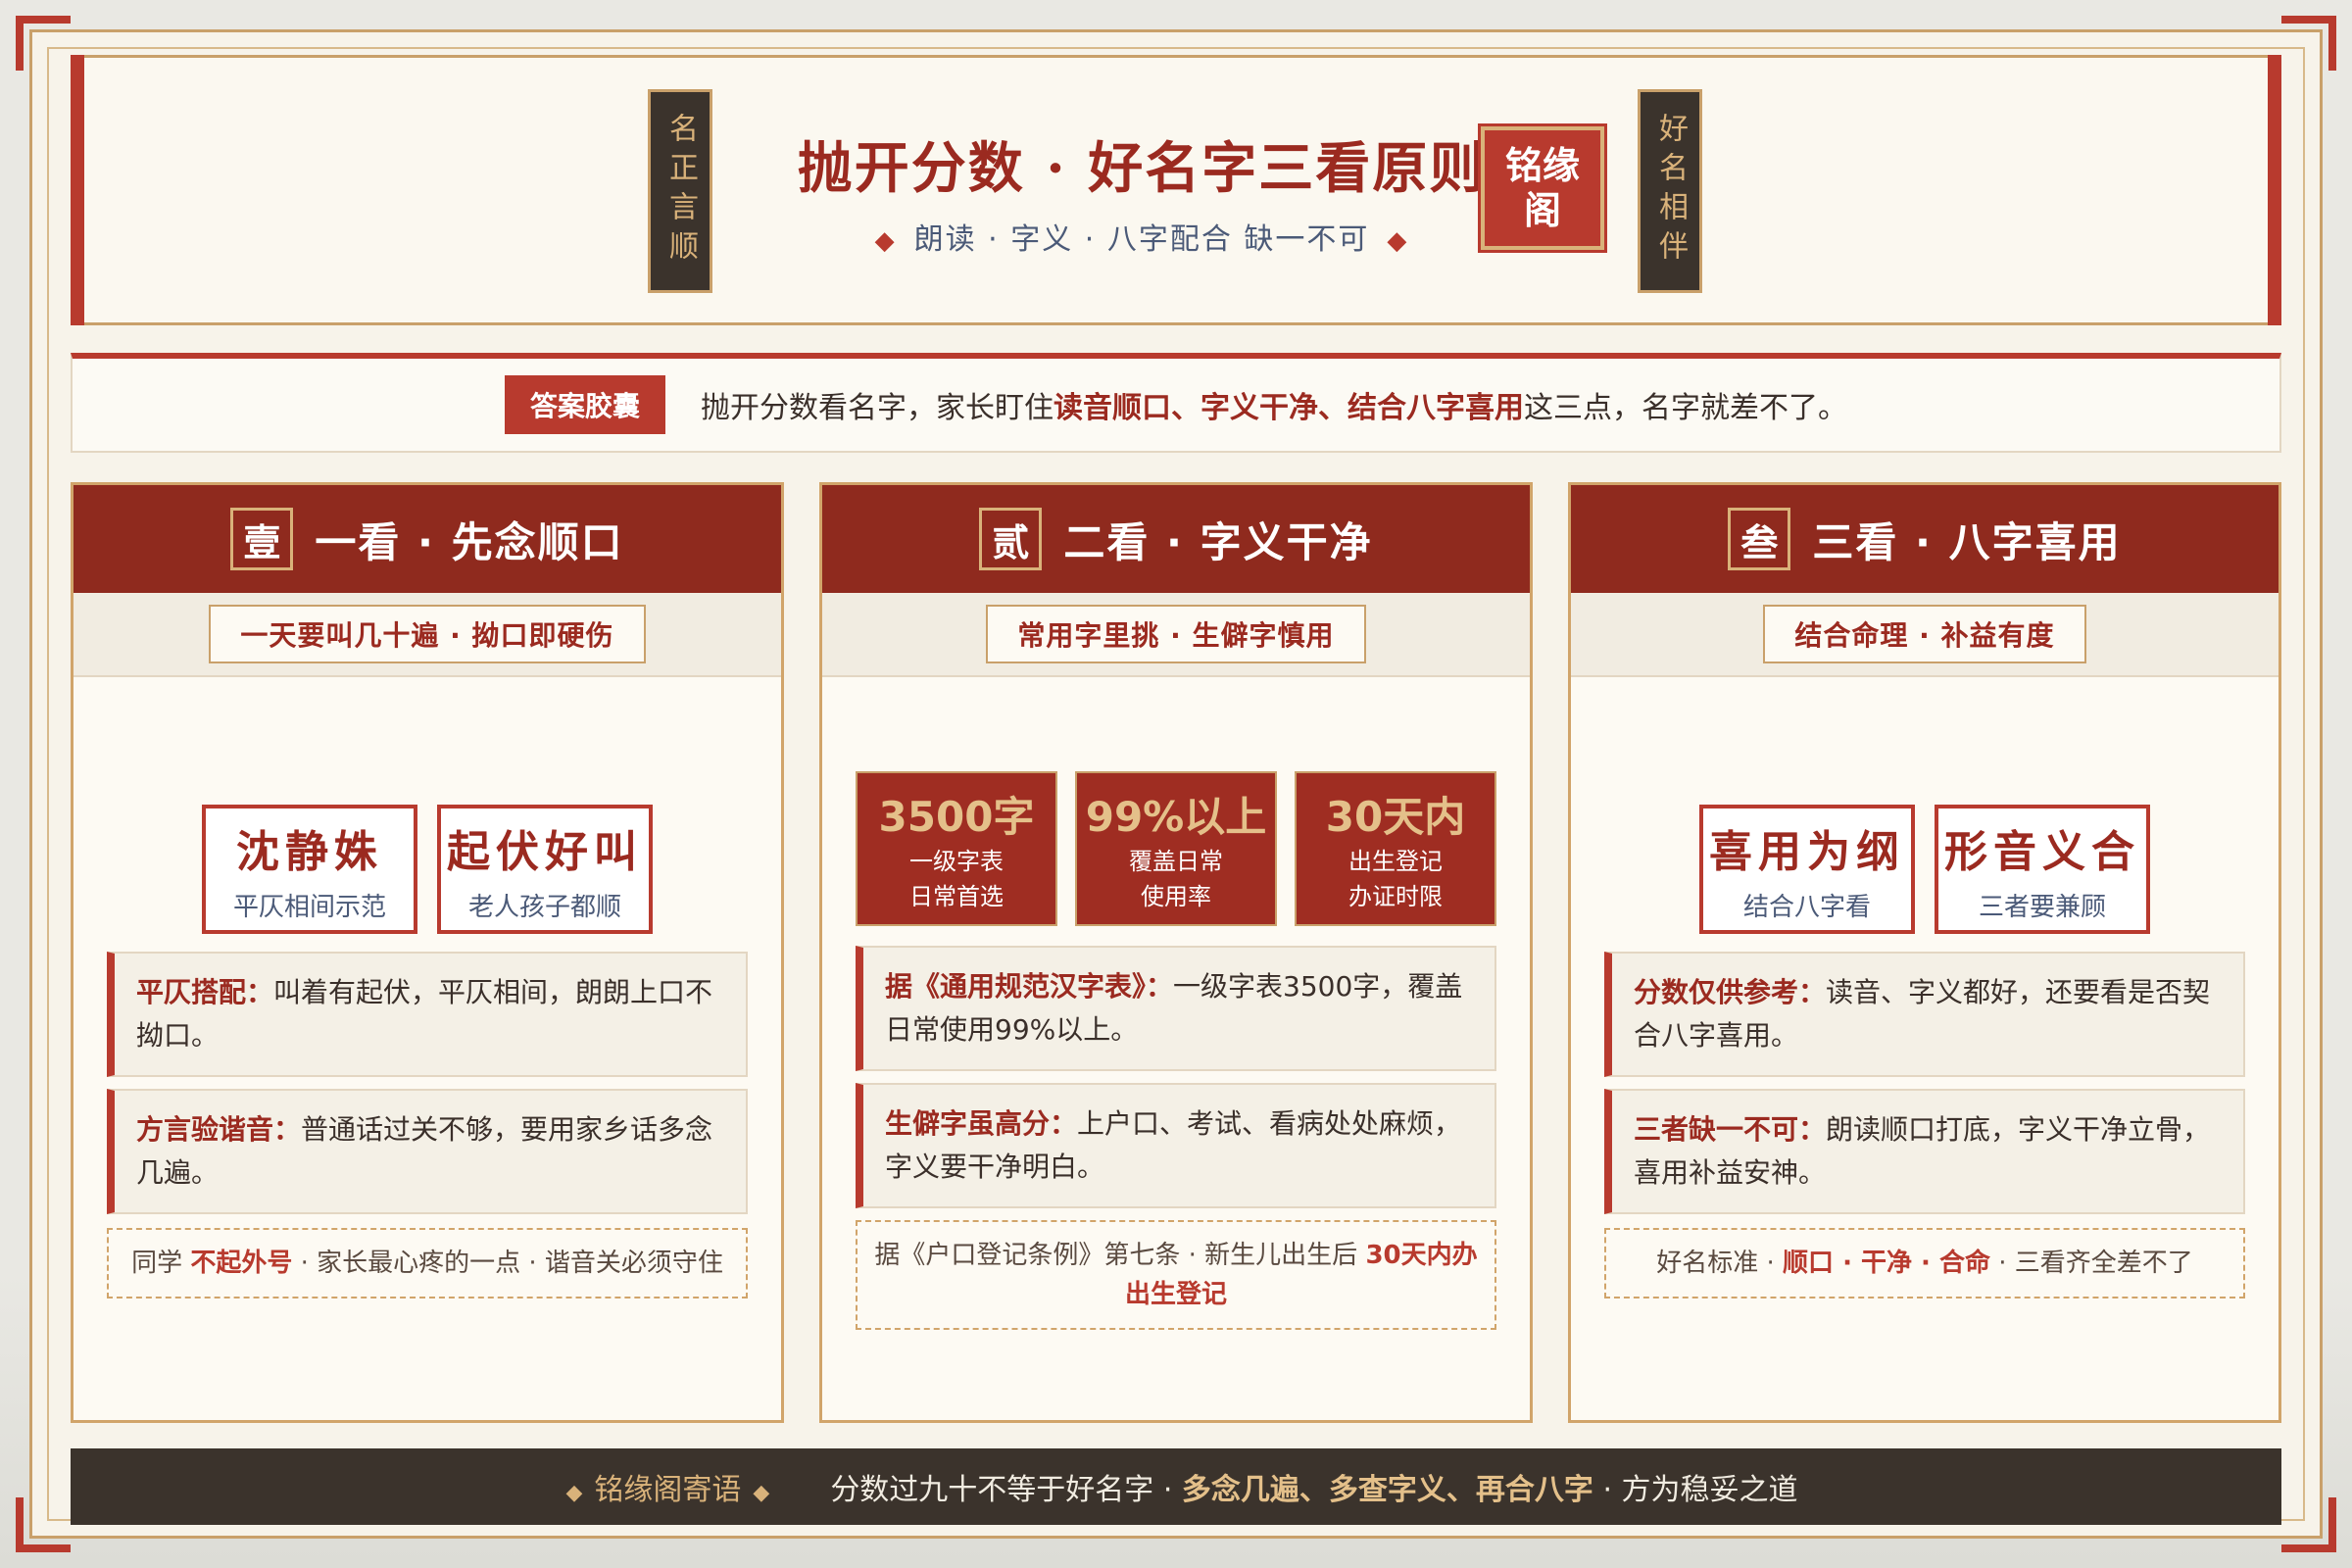  I want to click on page-title: 抛开分数 · 好名字三看原则, so click(1142, 168).